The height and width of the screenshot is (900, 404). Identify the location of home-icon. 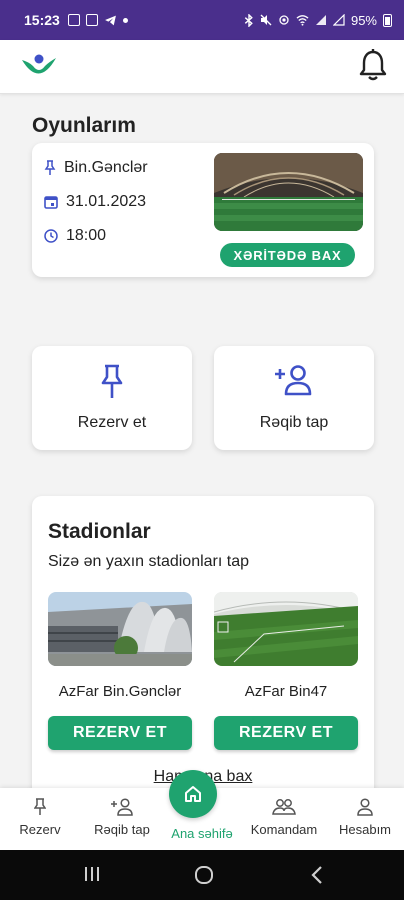
(193, 794).